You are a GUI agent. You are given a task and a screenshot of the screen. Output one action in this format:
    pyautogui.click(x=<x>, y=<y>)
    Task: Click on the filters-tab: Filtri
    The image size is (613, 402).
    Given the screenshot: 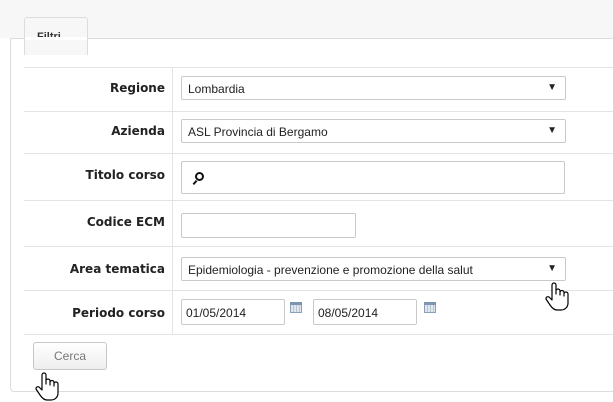 What is the action you would take?
    pyautogui.click(x=56, y=36)
    